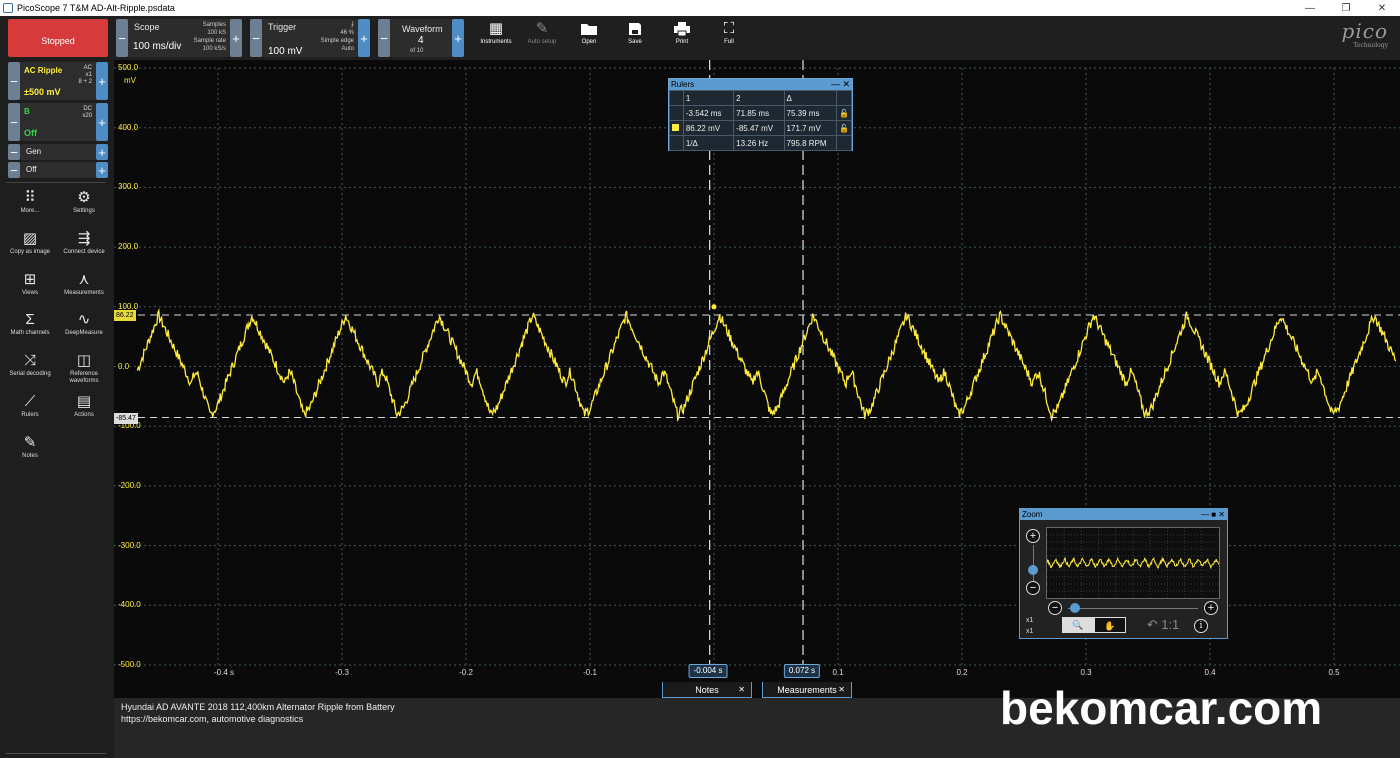 This screenshot has height=758, width=1400. What do you see at coordinates (840, 84) in the screenshot?
I see `rulers-panel-controls: — ✕` at bounding box center [840, 84].